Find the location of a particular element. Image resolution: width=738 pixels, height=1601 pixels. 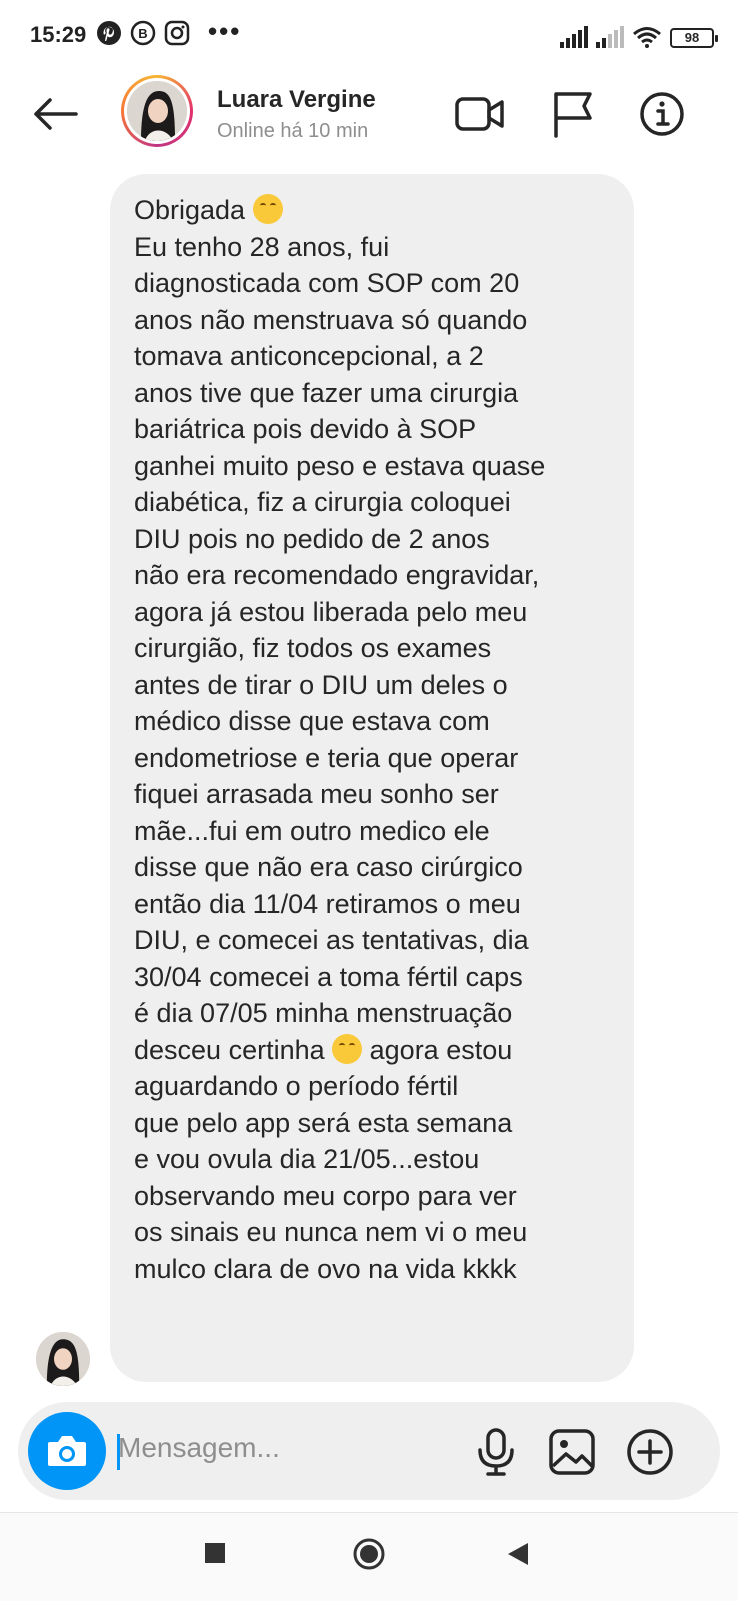

wifi-icon is located at coordinates (647, 37).